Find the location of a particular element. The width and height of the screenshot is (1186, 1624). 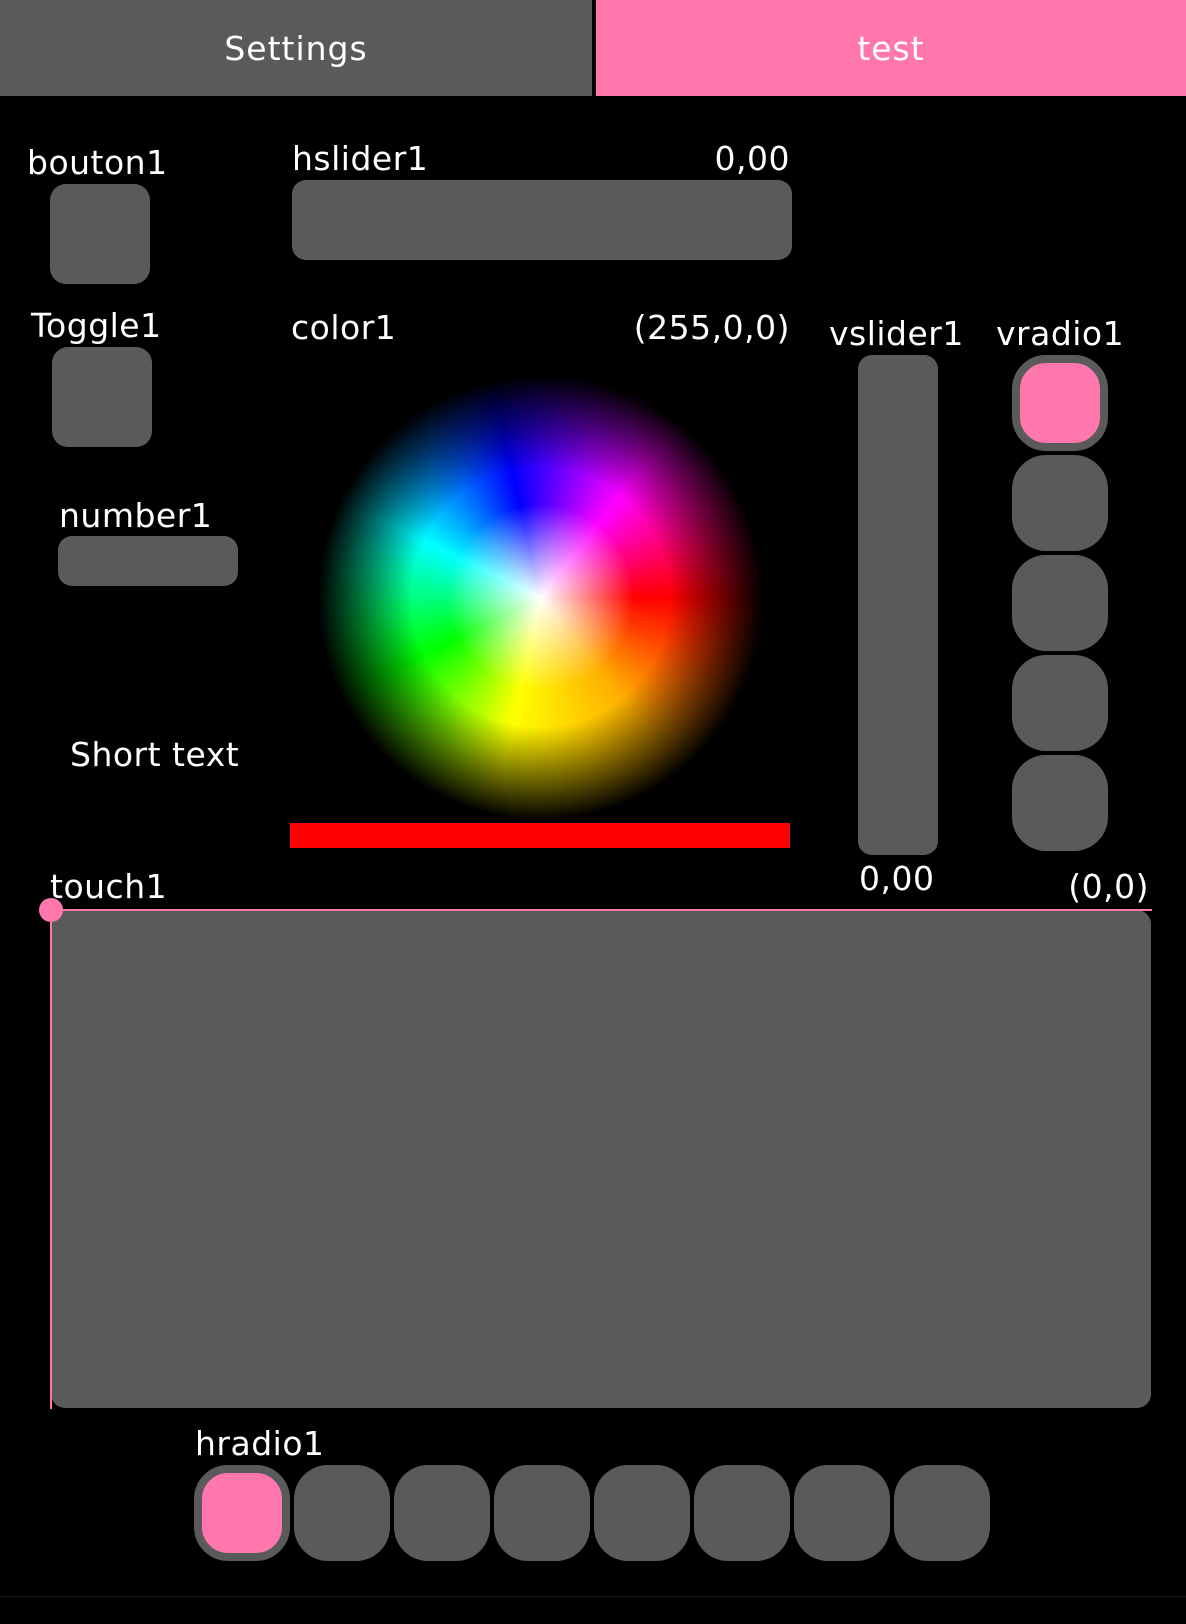

bouton1-button is located at coordinates (100, 234).